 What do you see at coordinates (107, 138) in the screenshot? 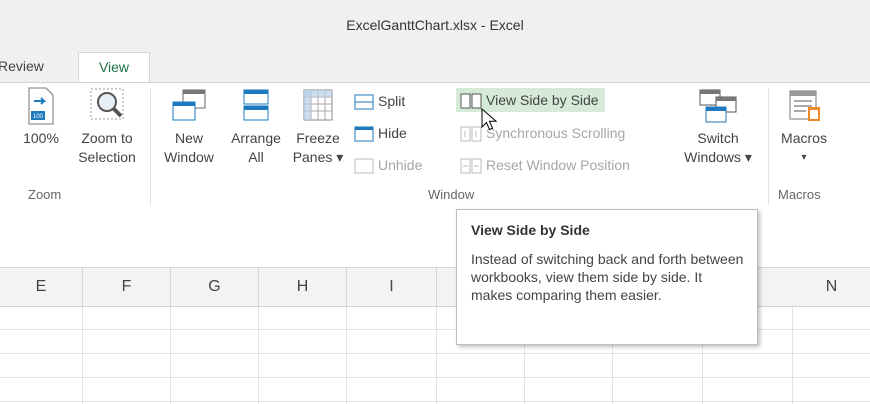
I see `zoom-to-label-1: Zoom to` at bounding box center [107, 138].